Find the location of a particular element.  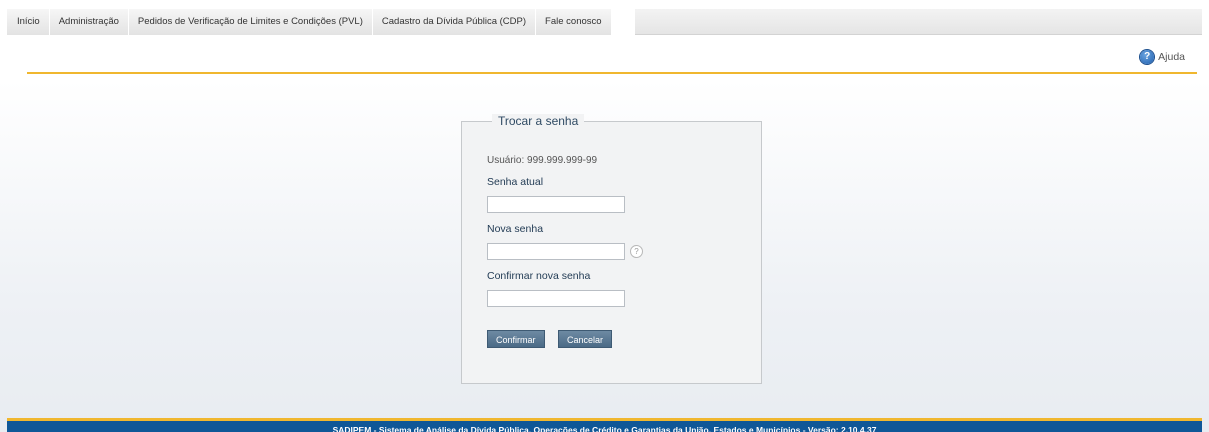

header-divider is located at coordinates (612, 73).